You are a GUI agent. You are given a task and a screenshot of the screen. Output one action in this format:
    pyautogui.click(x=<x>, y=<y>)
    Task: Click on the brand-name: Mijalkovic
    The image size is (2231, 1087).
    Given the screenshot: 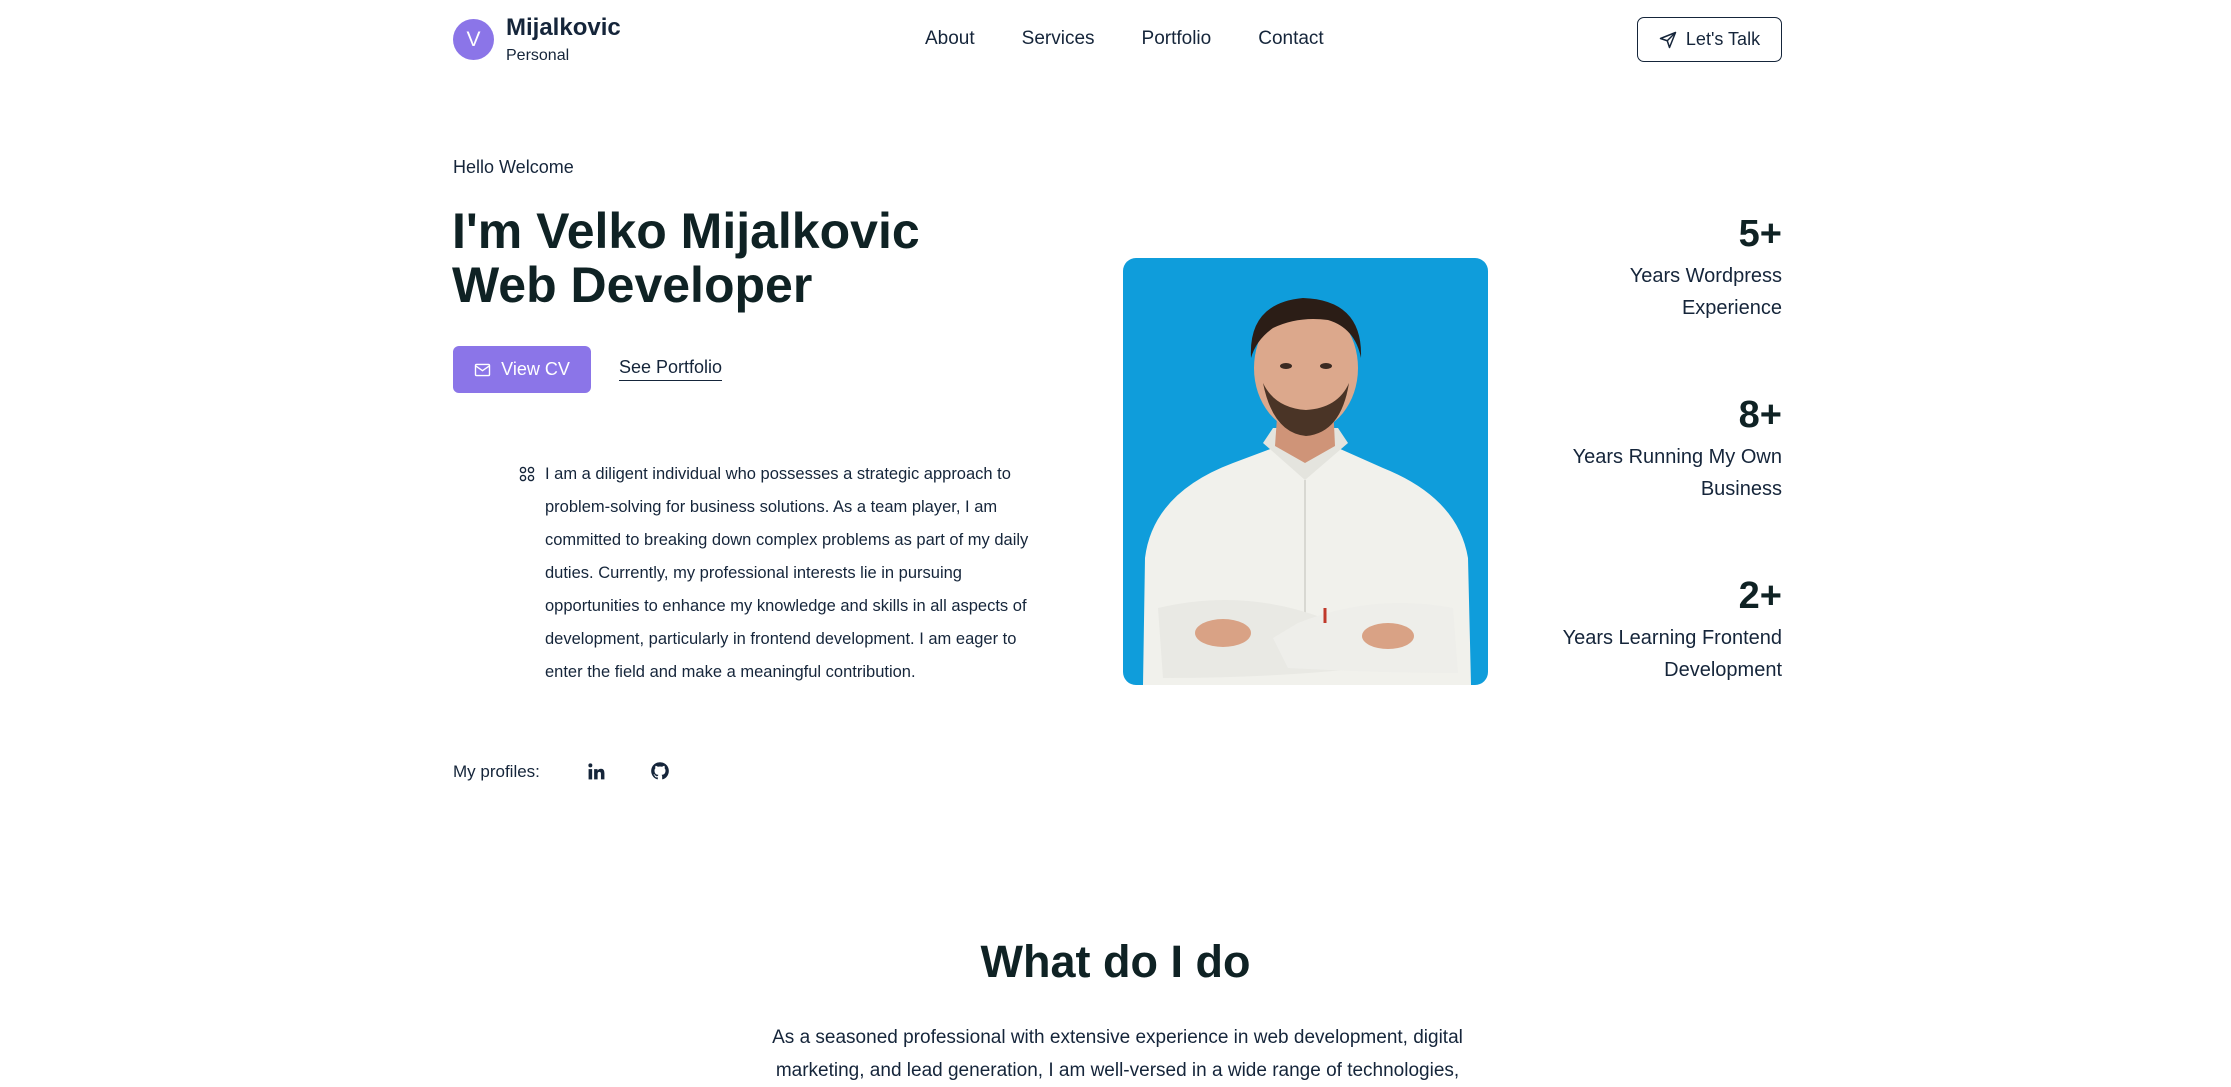 What is the action you would take?
    pyautogui.click(x=563, y=28)
    